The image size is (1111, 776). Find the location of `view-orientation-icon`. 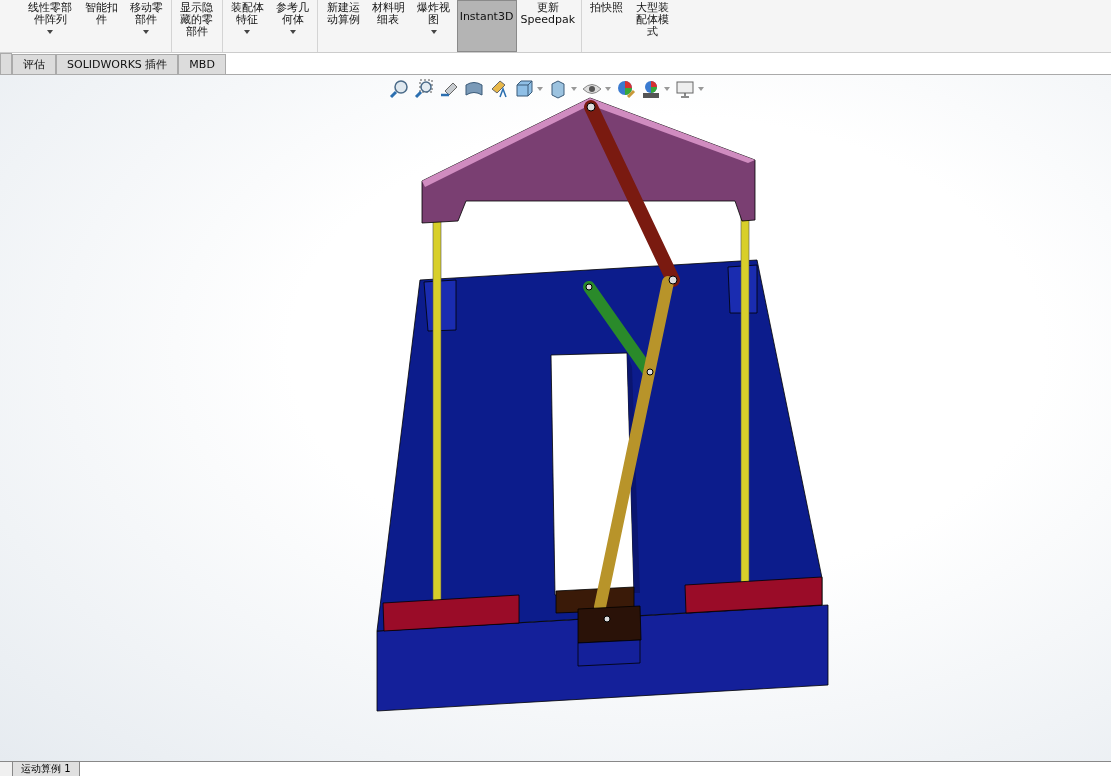

view-orientation-icon is located at coordinates (524, 89).